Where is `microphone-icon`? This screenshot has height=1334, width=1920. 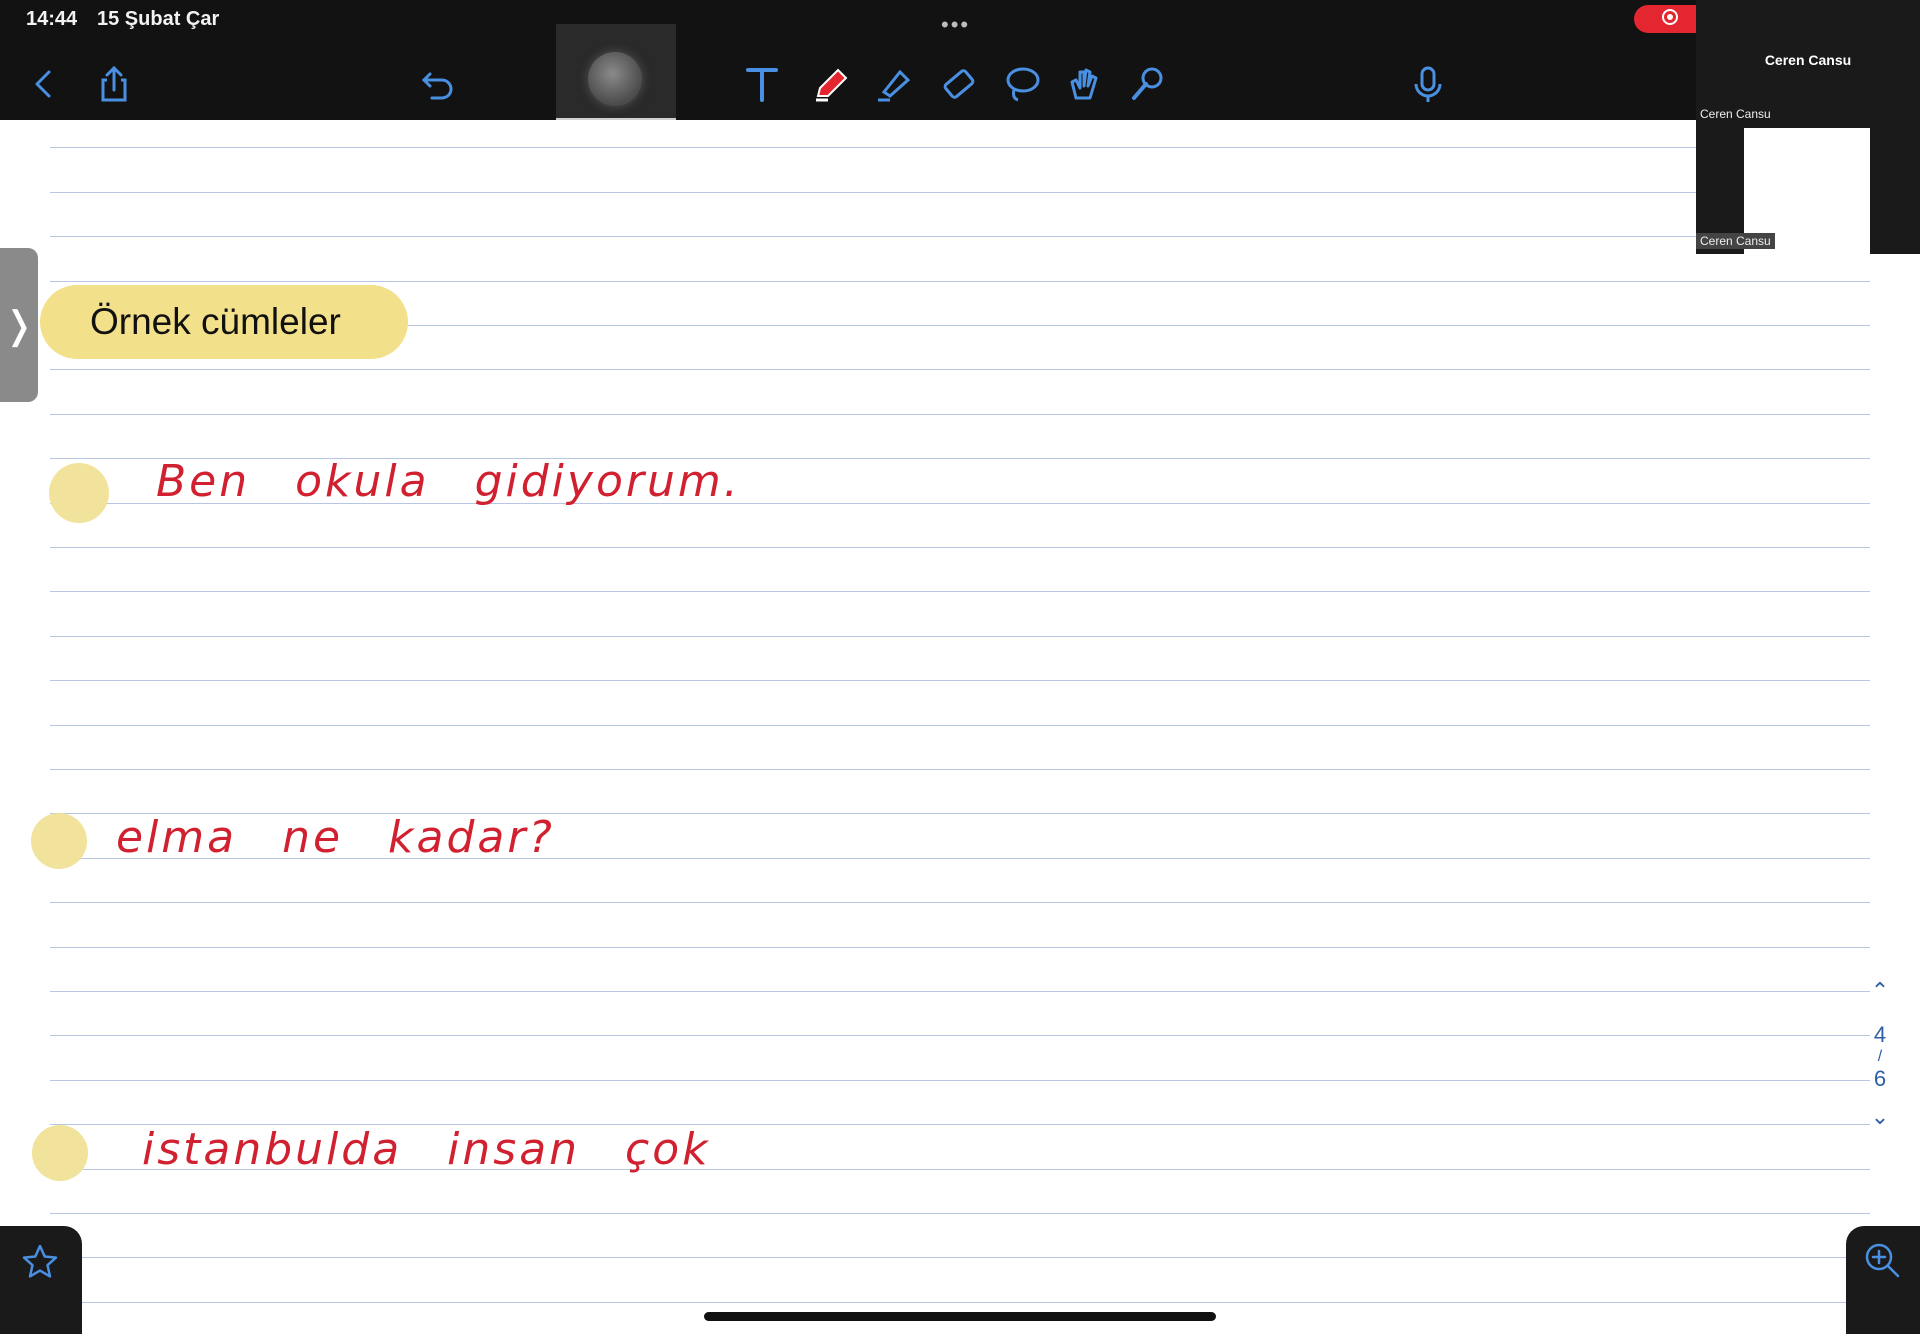 microphone-icon is located at coordinates (1428, 84).